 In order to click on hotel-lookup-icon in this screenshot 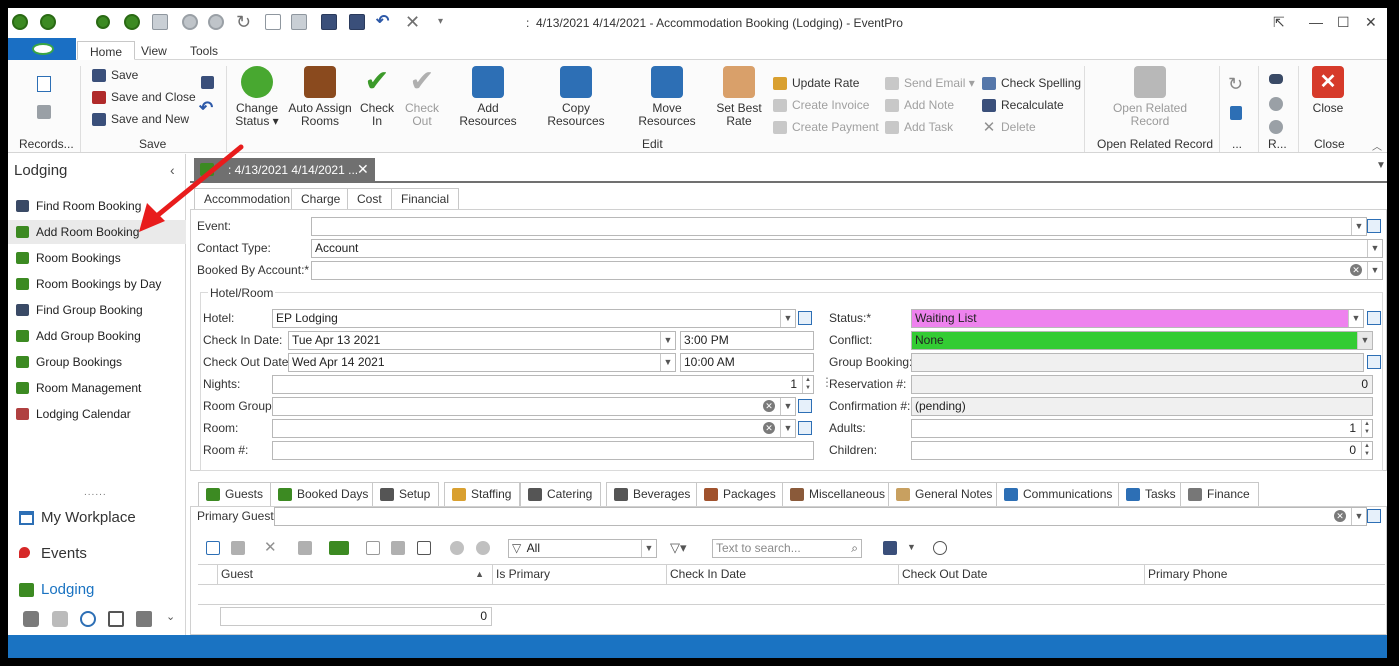, I will do `click(805, 318)`.